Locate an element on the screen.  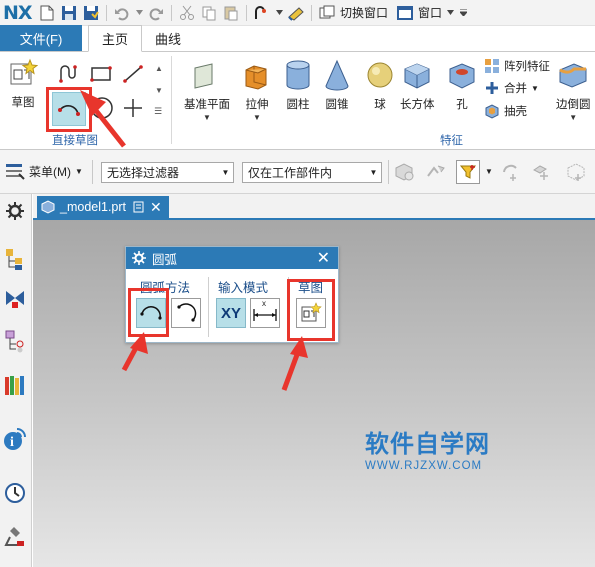
redo-icon is located at coordinates (156, 13).